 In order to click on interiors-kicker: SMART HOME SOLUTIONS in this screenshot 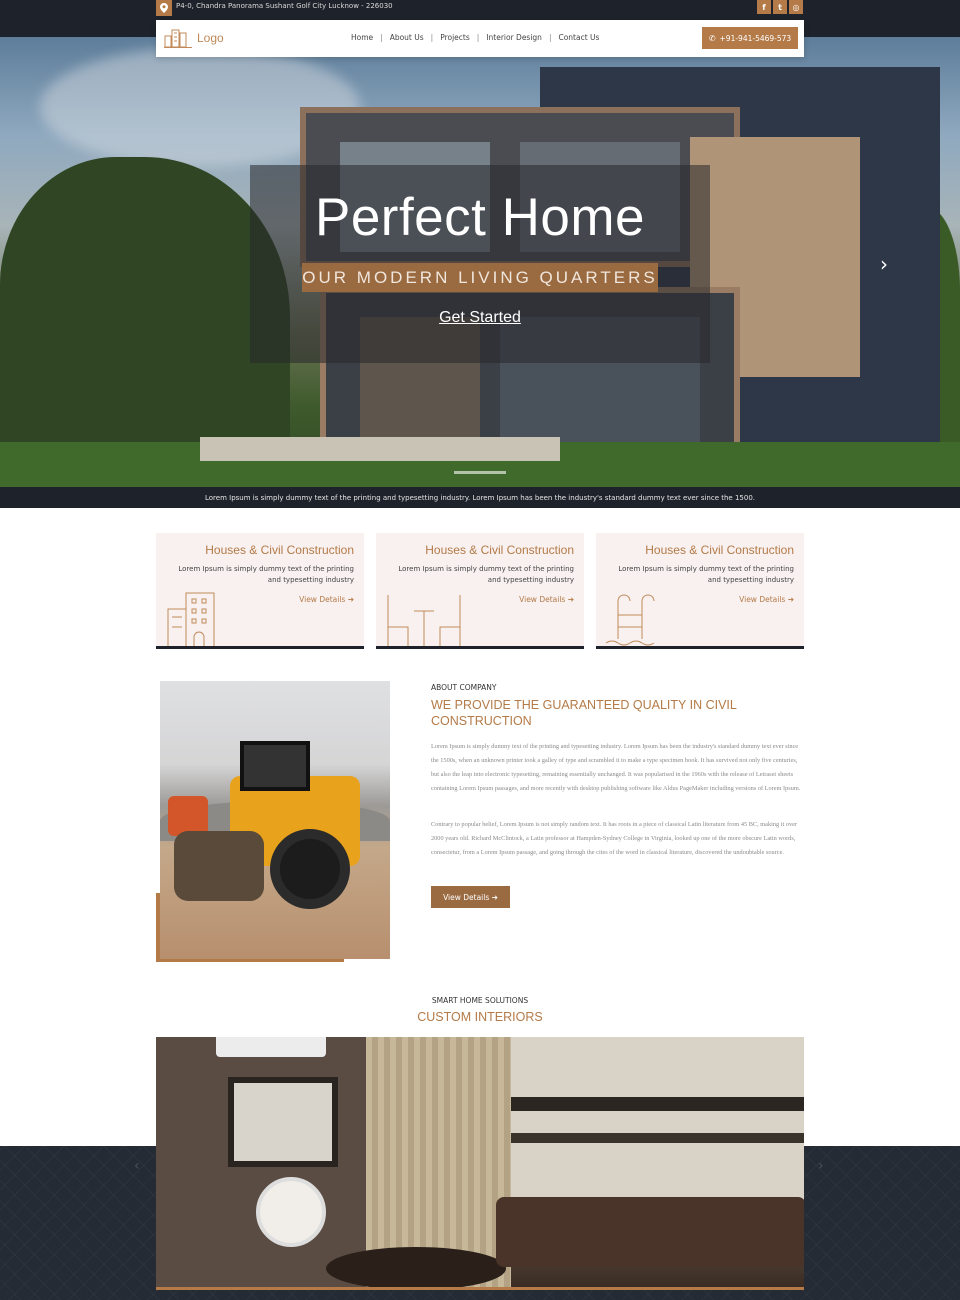, I will do `click(480, 1000)`.